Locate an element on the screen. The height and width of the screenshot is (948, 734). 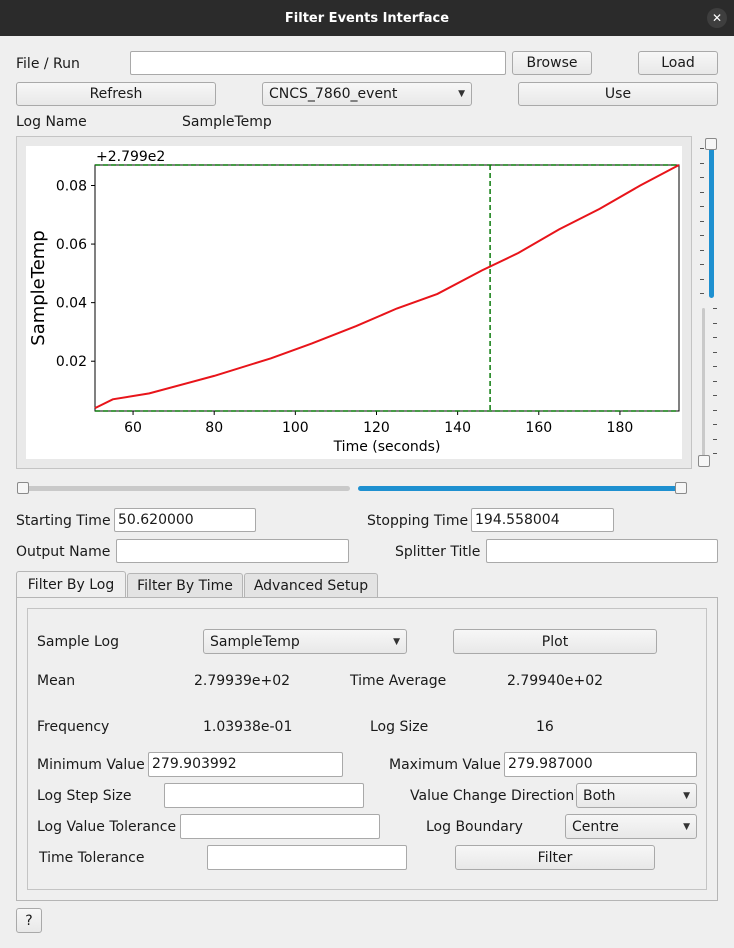
window-title: Filter Events Interface is located at coordinates (367, 18).